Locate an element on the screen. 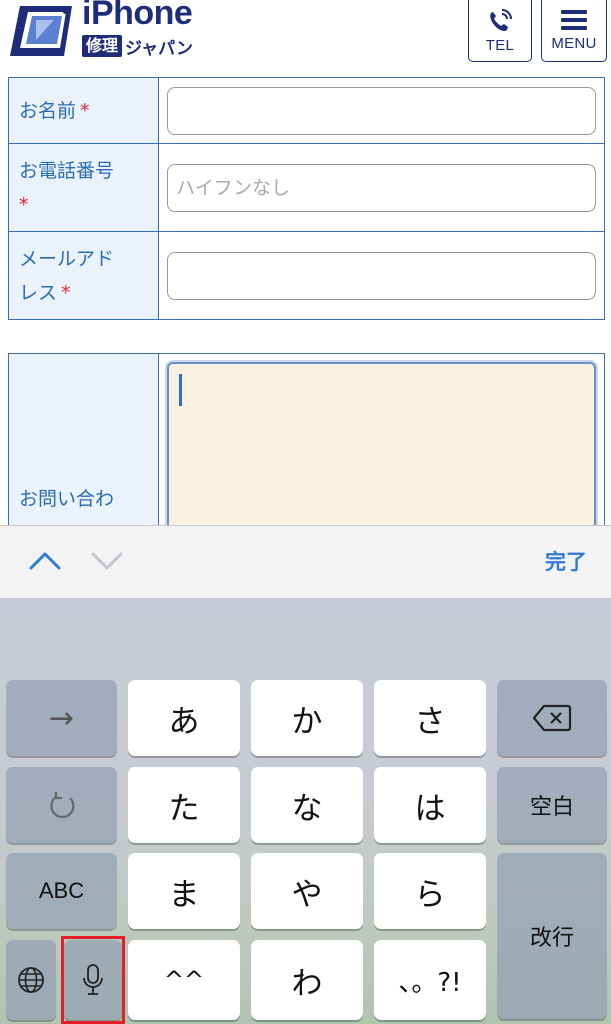 The image size is (611, 1024). key-punctuation: 、。?! is located at coordinates (430, 980).